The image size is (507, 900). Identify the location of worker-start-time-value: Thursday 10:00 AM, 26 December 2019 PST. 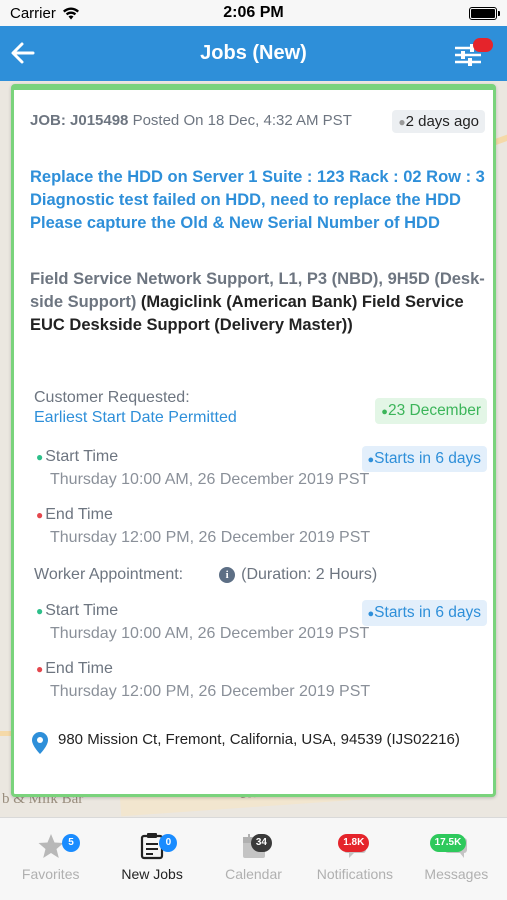
(210, 633).